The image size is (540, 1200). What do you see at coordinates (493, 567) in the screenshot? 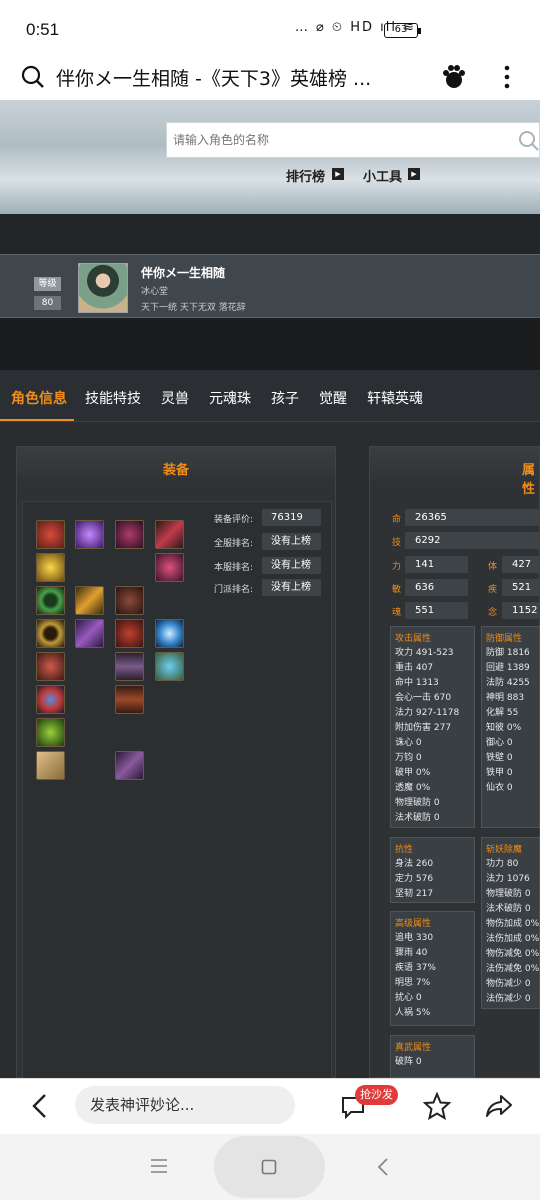
I see `attr-label: 体` at bounding box center [493, 567].